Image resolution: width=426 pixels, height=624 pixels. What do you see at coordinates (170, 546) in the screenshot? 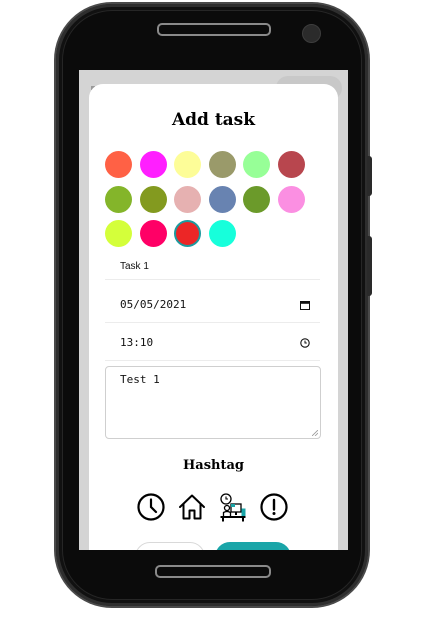
I see `cancel-button` at bounding box center [170, 546].